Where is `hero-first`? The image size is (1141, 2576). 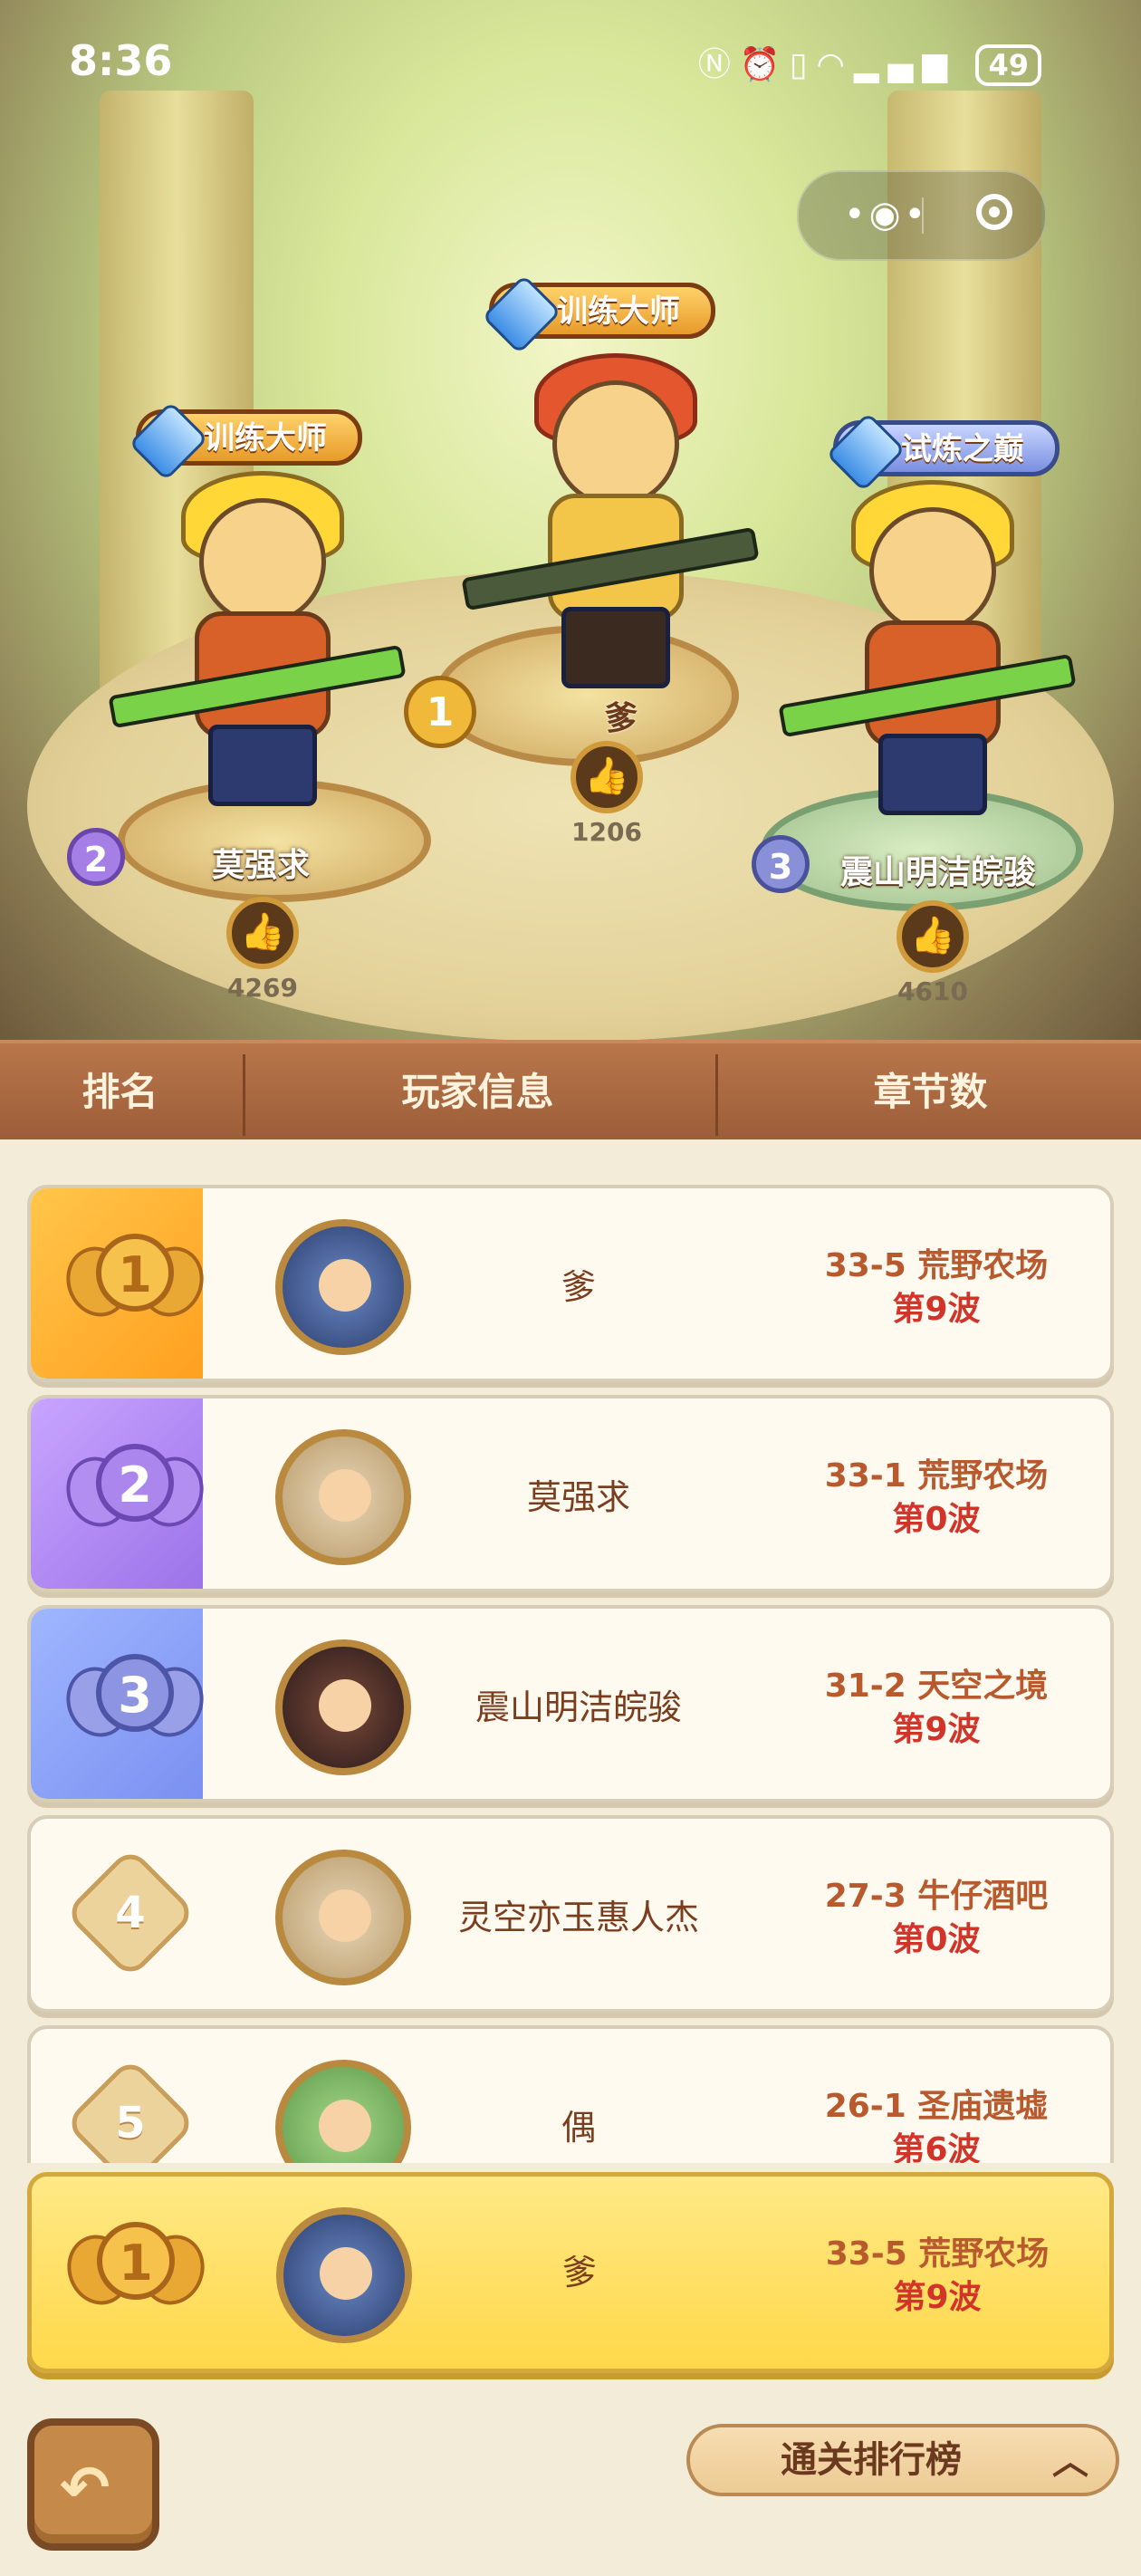 hero-first is located at coordinates (611, 520).